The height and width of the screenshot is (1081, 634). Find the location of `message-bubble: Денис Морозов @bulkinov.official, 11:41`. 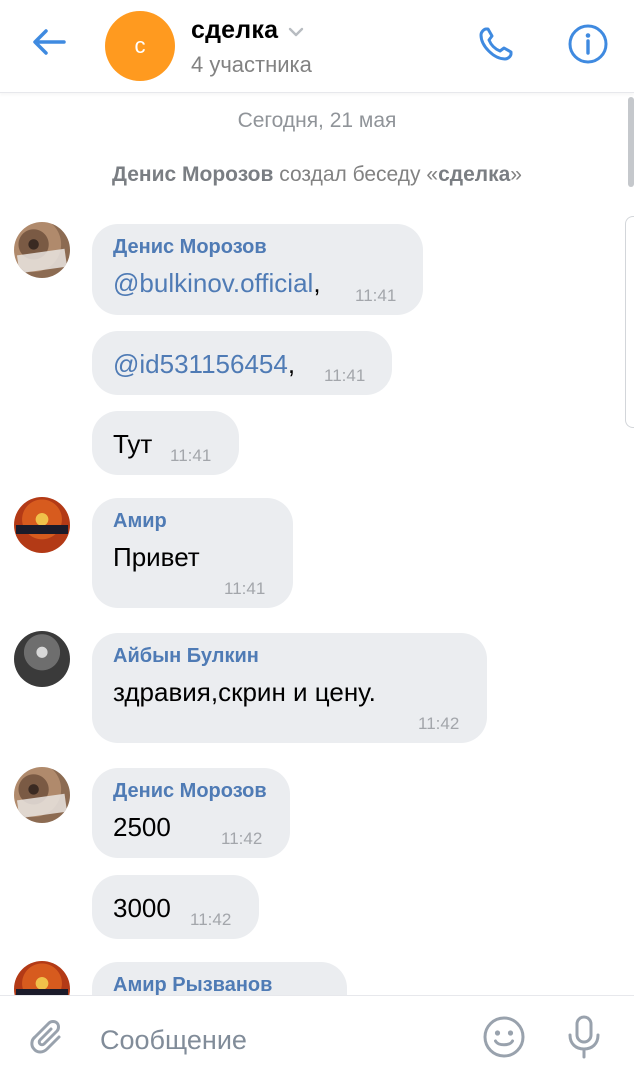

message-bubble: Денис Морозов @bulkinov.official, 11:41 is located at coordinates (257, 269).